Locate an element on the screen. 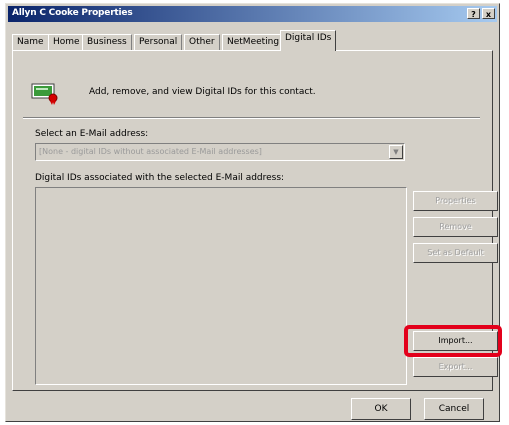  properties-button: Properties is located at coordinates (455, 201).